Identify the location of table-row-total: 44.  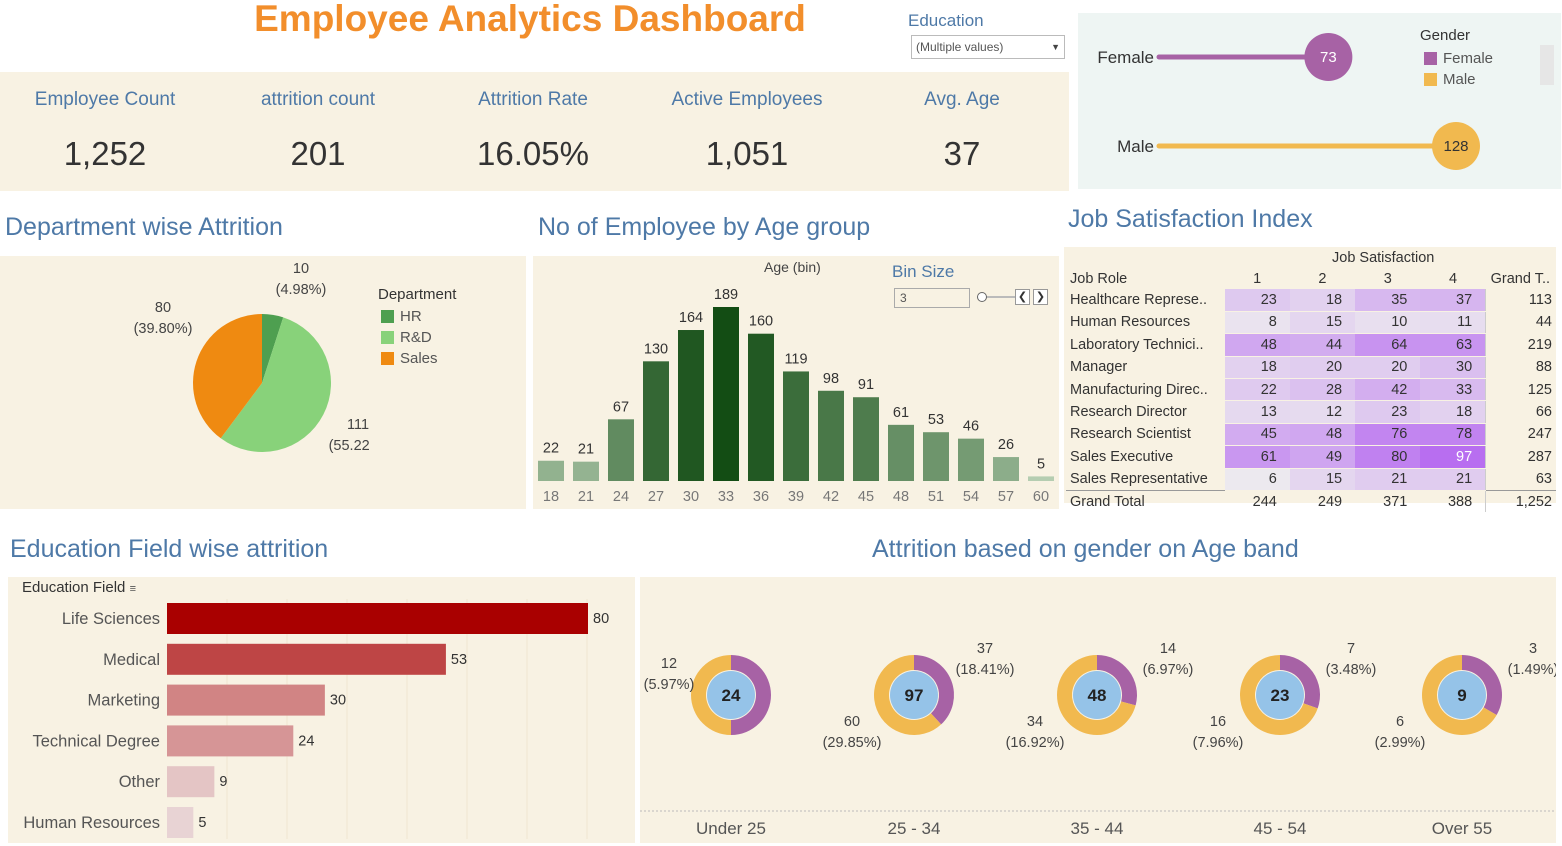
(1520, 322).